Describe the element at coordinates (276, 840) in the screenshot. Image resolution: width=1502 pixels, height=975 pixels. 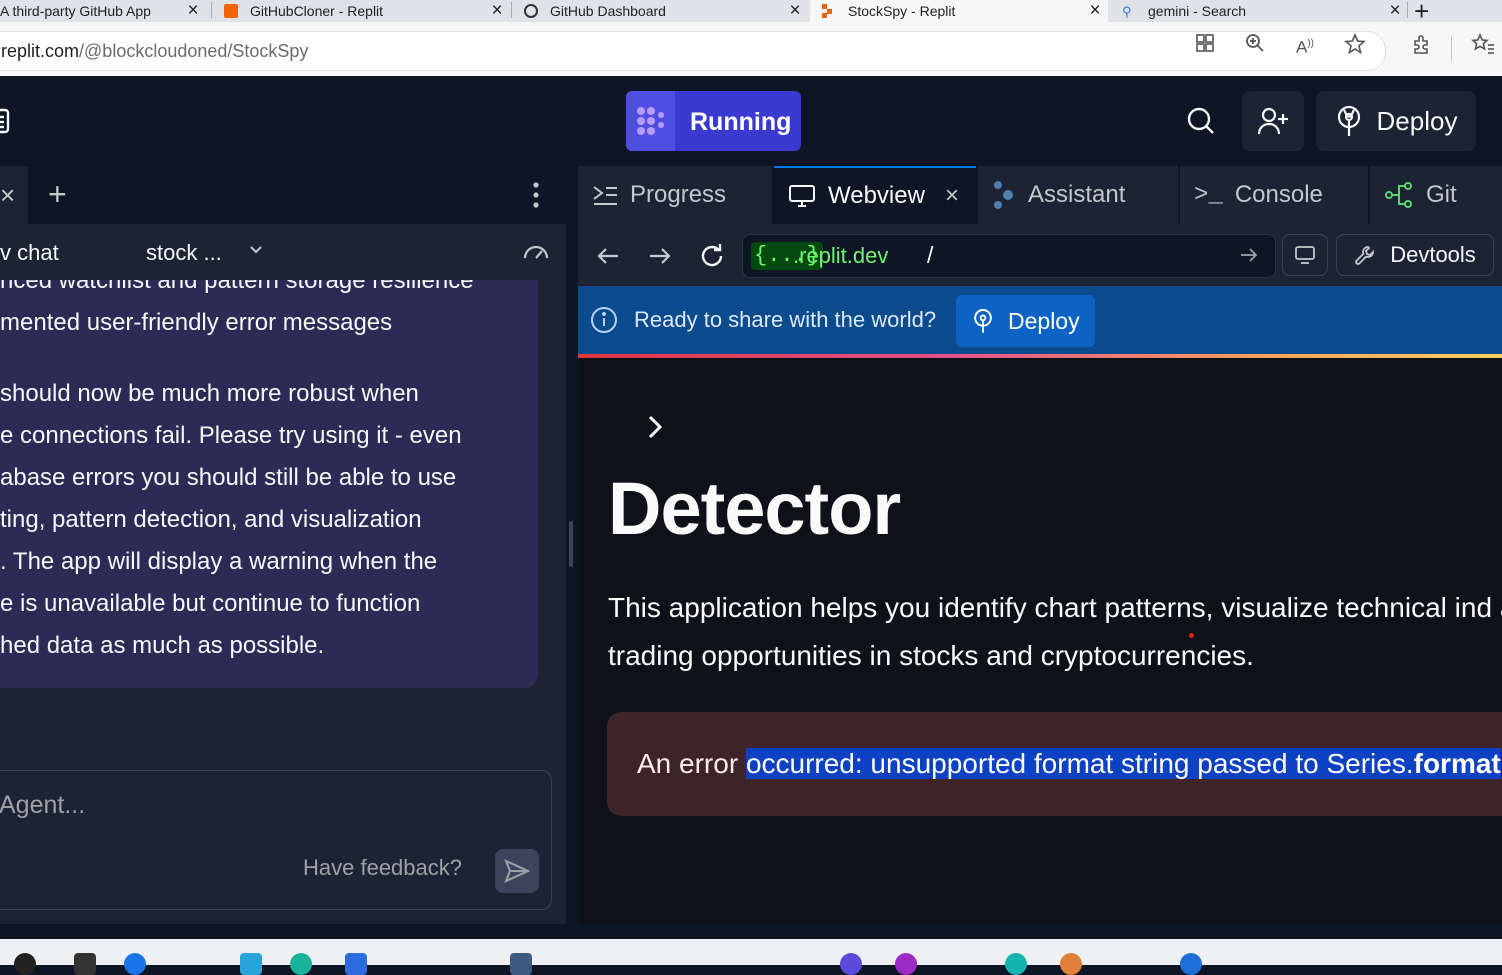
I see `agent-input: Agent... Have feedback?` at that location.